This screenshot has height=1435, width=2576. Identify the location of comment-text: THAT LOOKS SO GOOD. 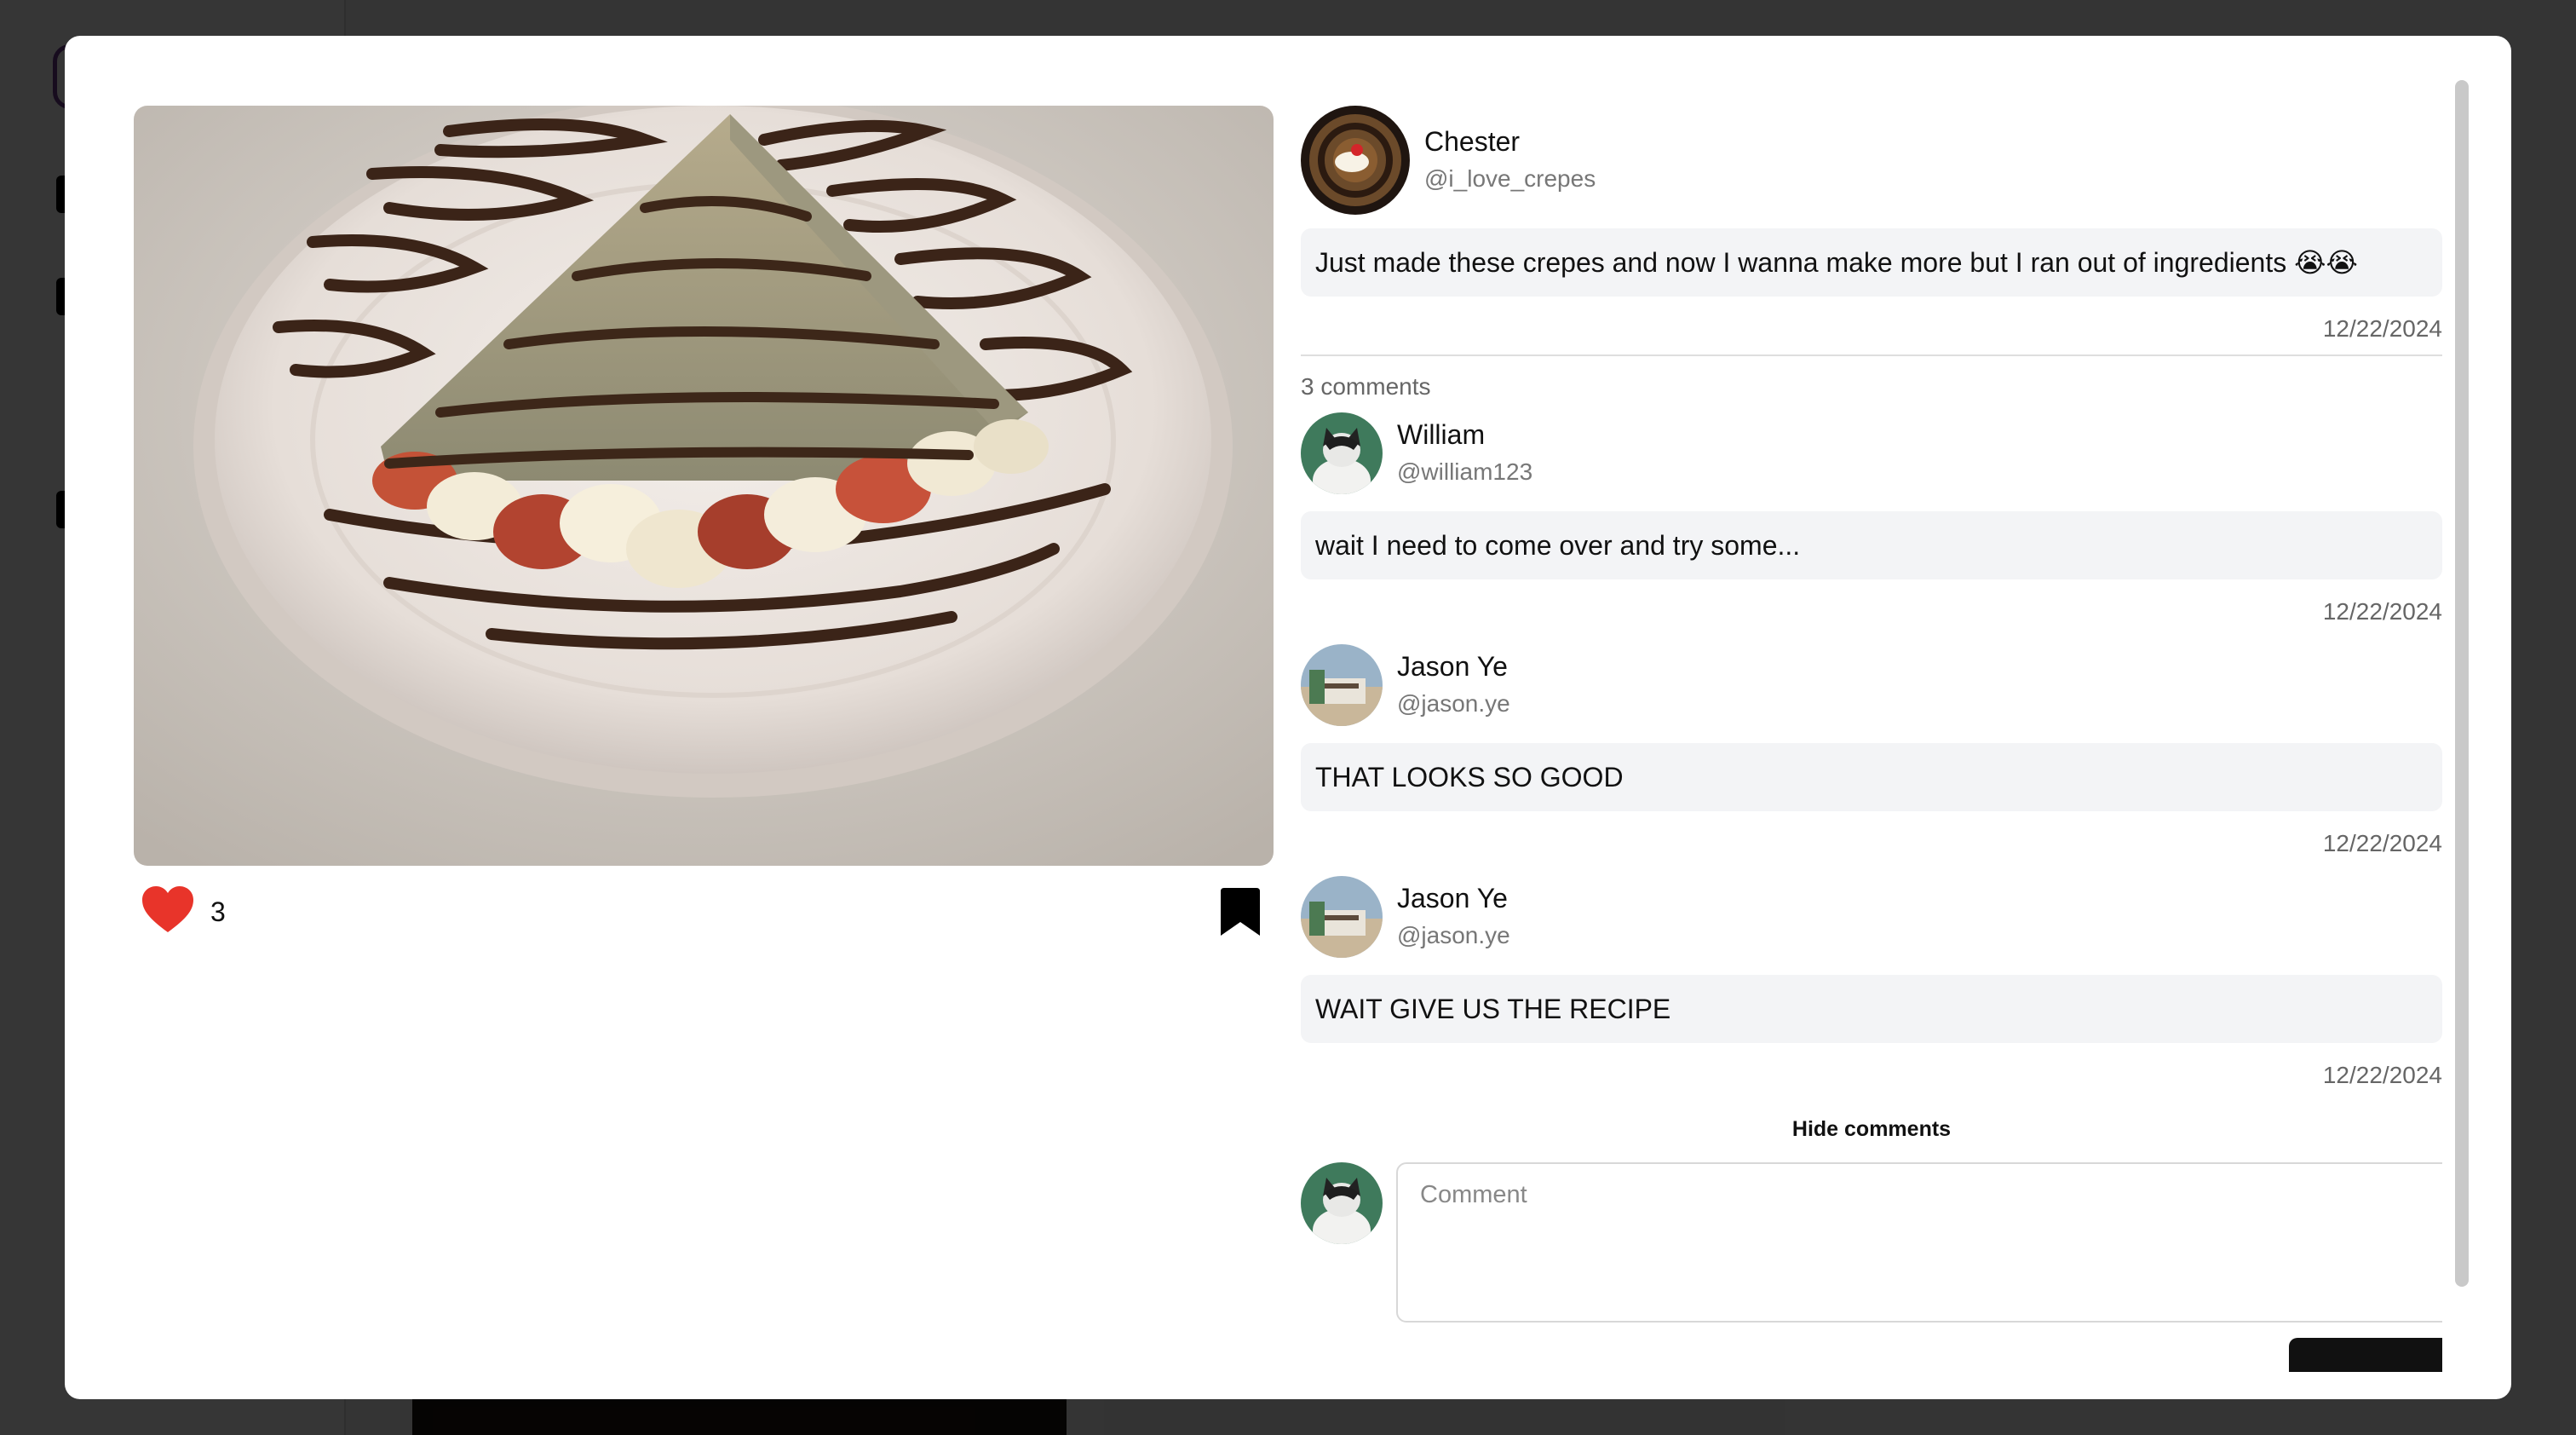
(1872, 777).